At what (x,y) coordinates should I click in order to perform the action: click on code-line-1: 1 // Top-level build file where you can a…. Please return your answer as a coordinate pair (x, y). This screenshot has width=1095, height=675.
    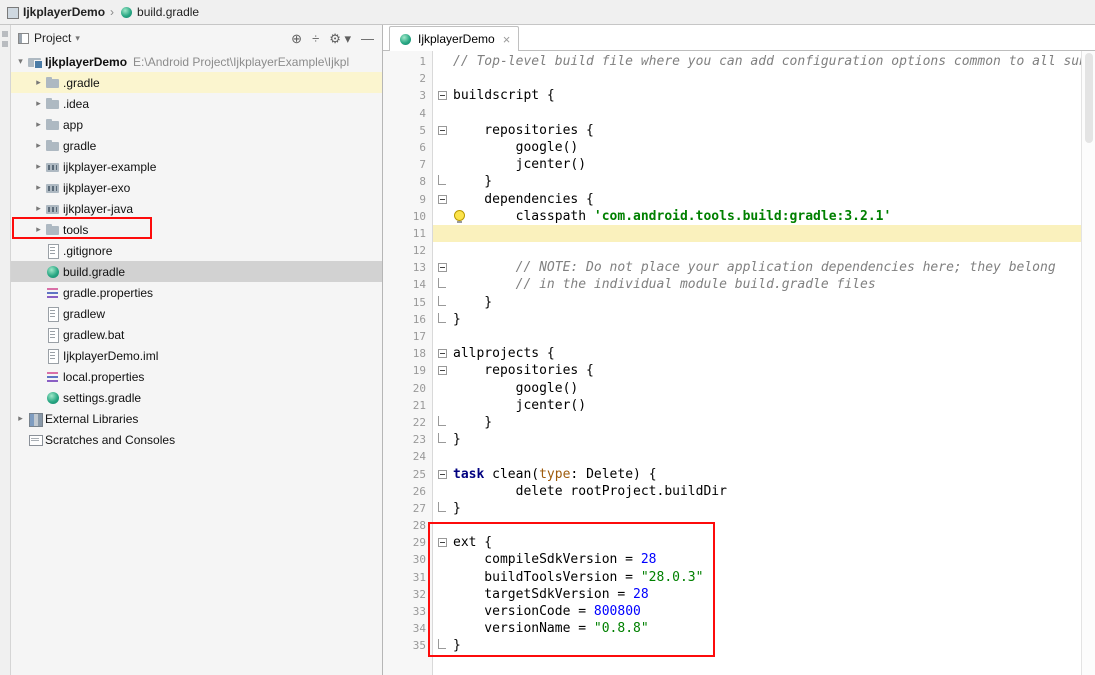
    Looking at the image, I should click on (732, 61).